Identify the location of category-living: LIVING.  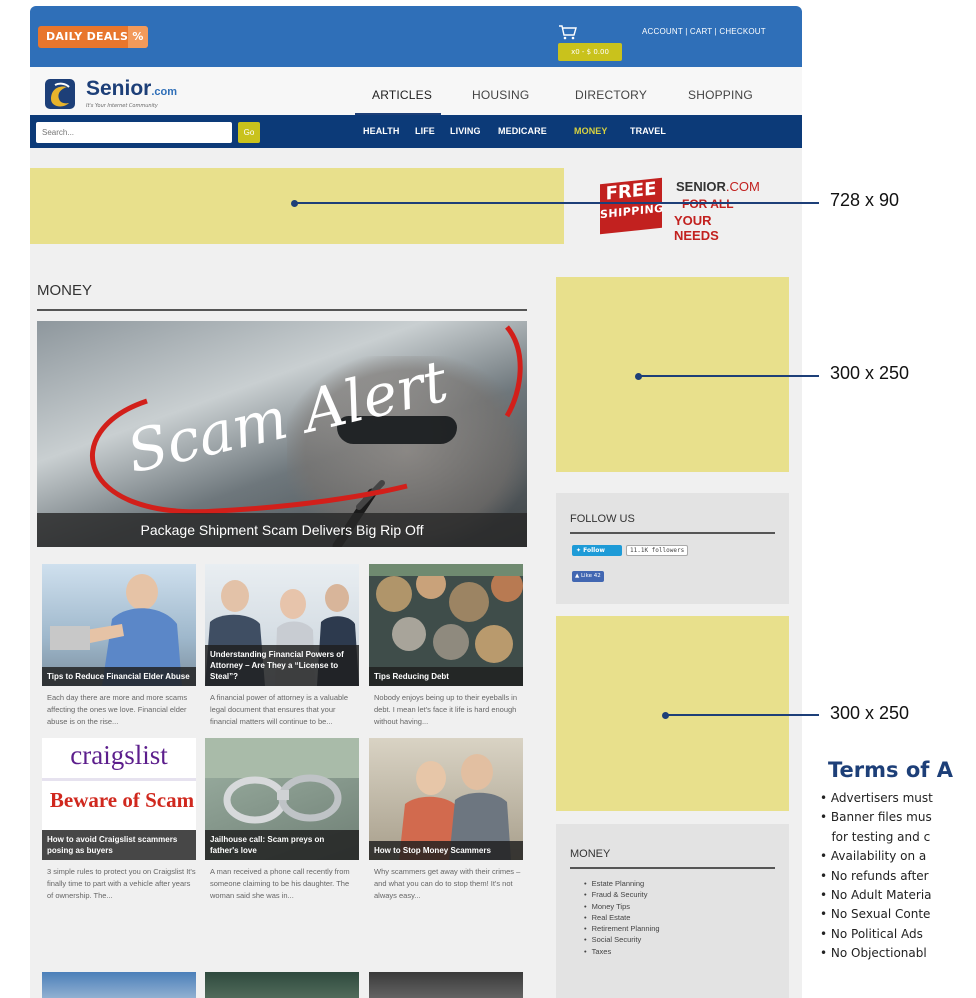
(465, 131).